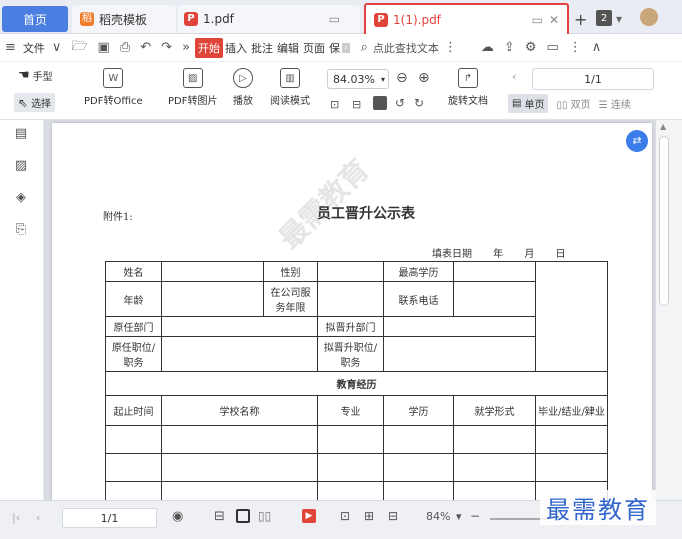 The width and height of the screenshot is (682, 539). Describe the element at coordinates (554, 20) in the screenshot. I see `close-icon: ✕` at that location.